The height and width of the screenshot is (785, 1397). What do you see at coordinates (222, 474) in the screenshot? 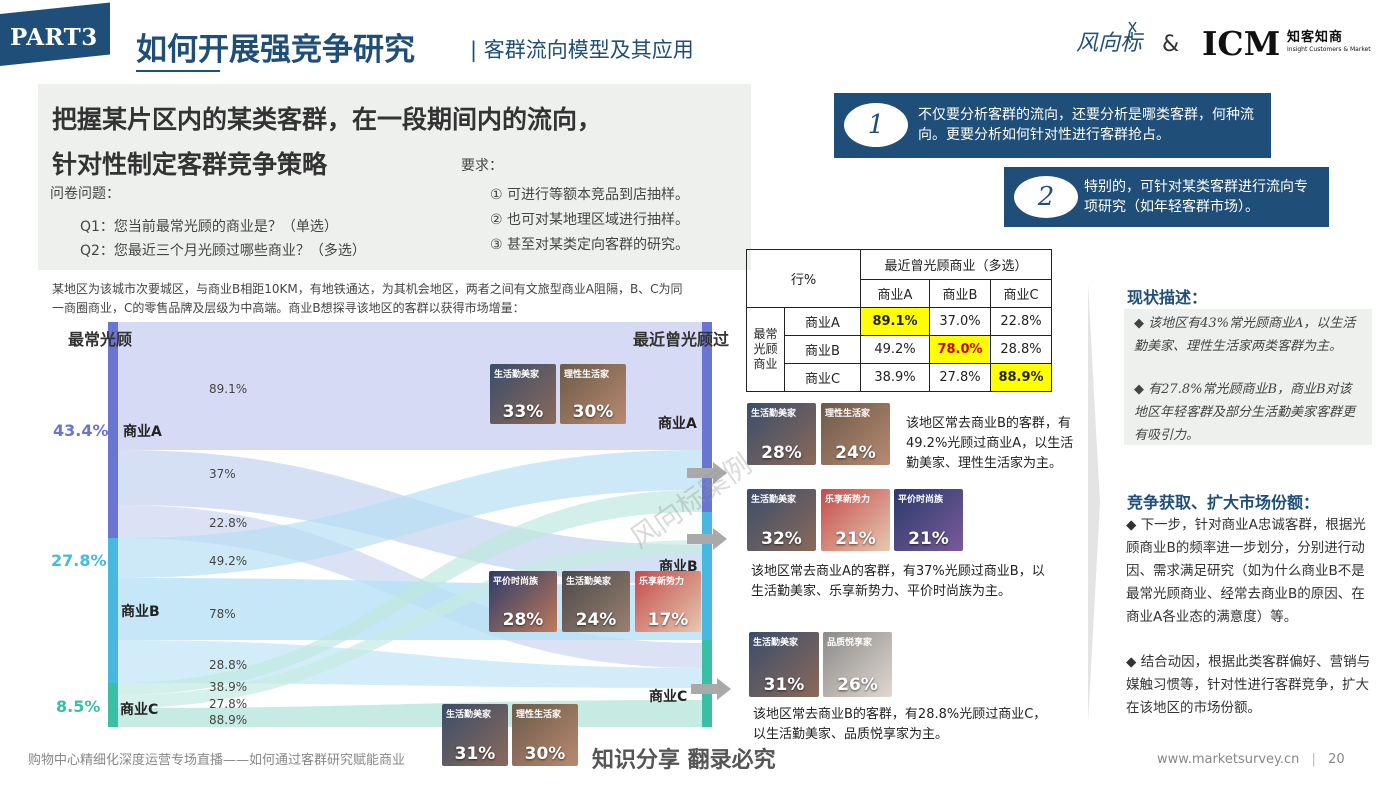
I see `flow-label-a-b: 37%` at bounding box center [222, 474].